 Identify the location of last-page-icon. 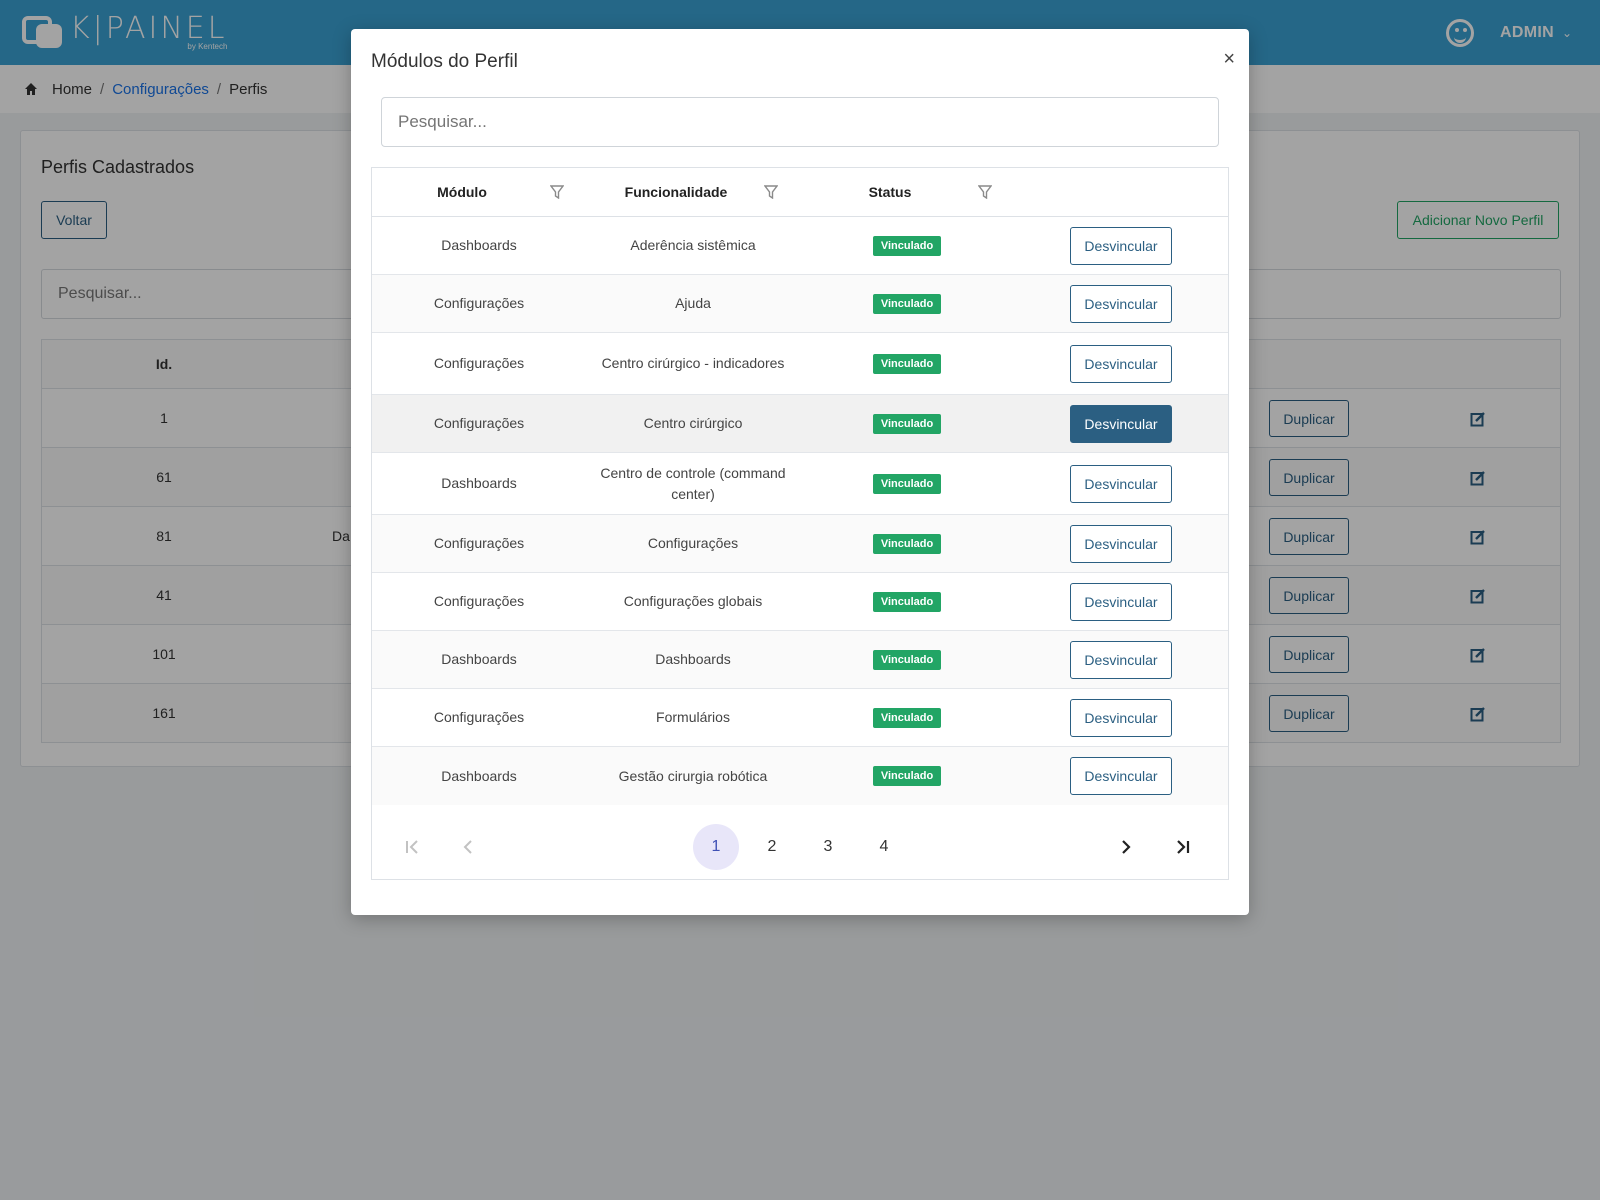
(1183, 847).